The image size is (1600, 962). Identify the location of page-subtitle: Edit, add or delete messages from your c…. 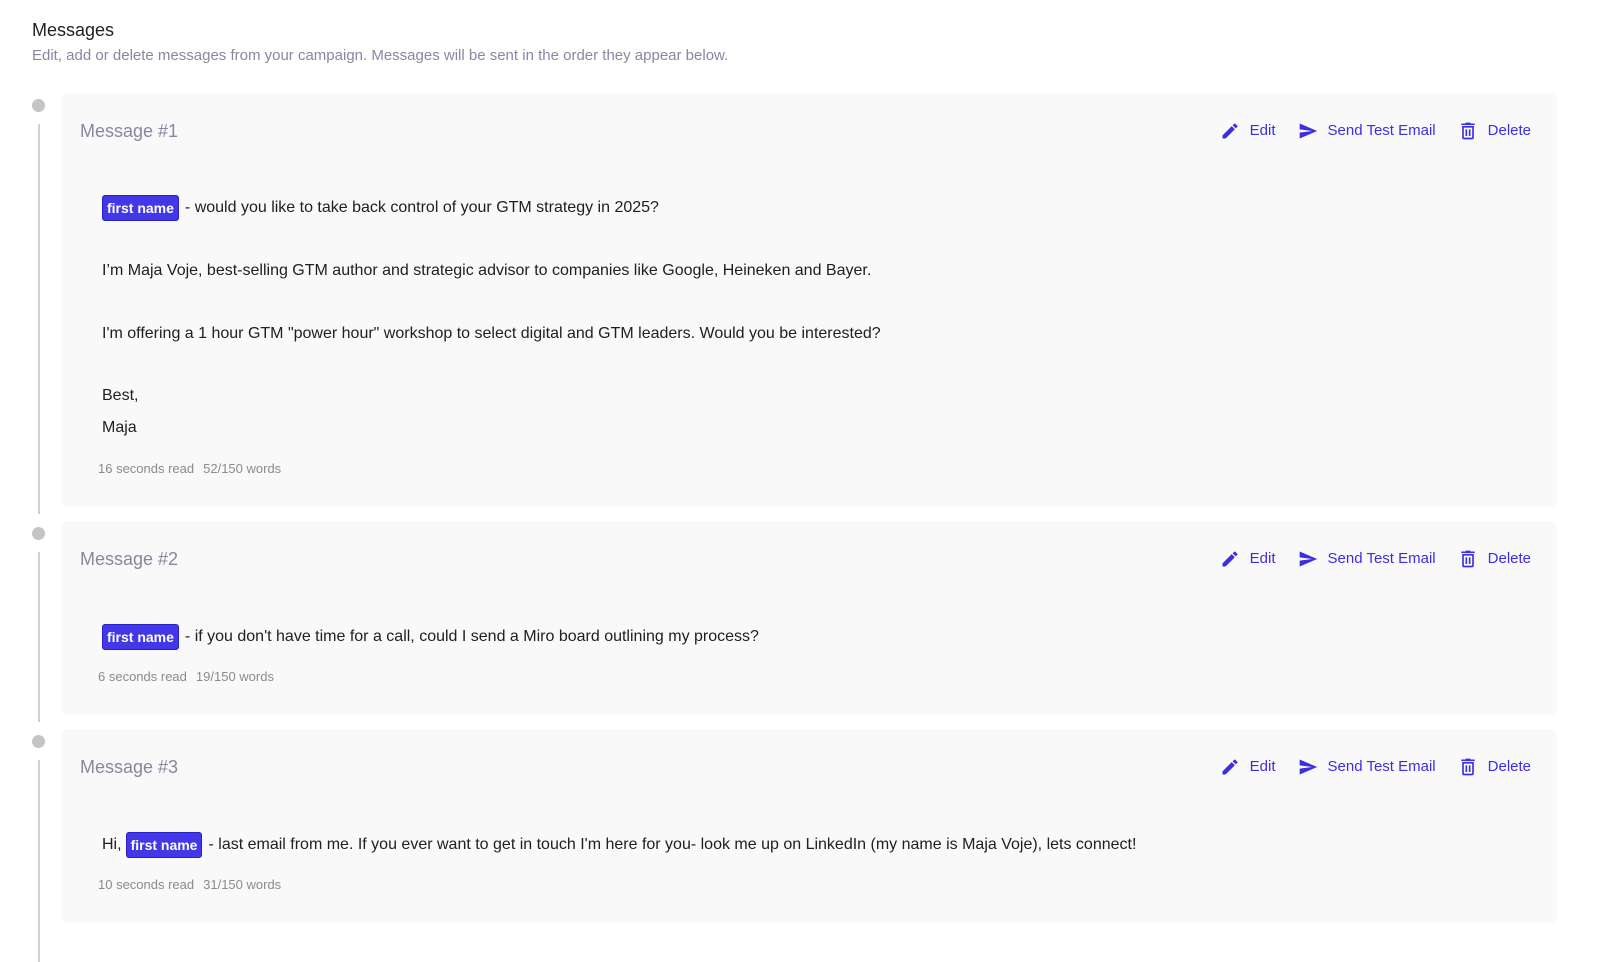
(380, 55).